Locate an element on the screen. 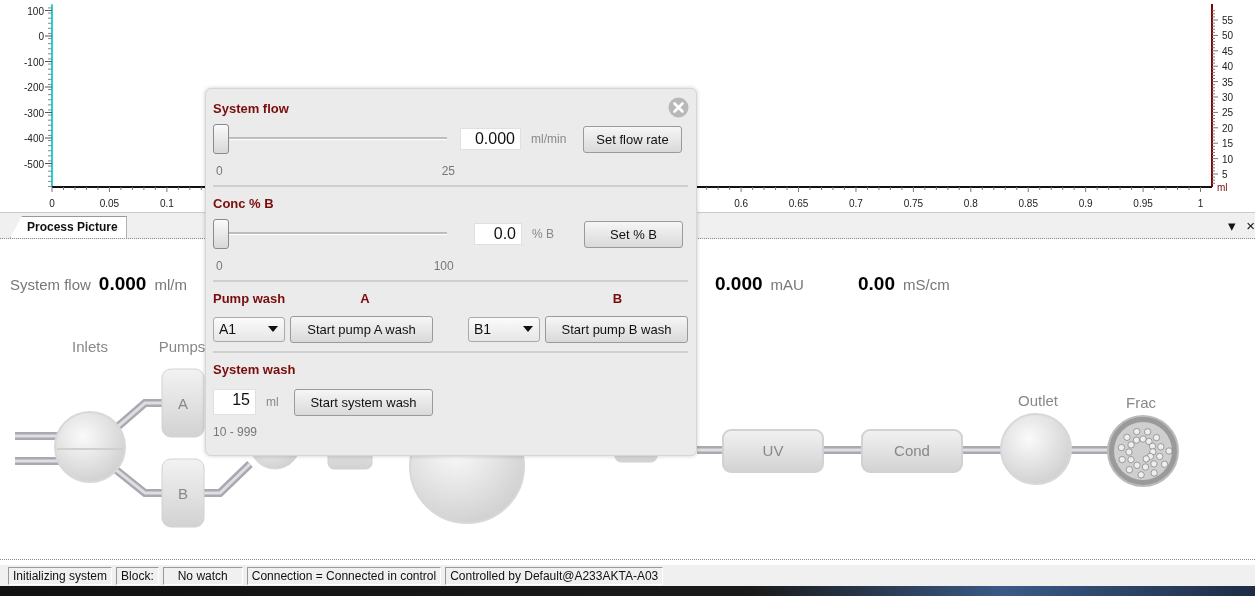 Image resolution: width=1255 pixels, height=596 pixels. component-label: Frac is located at coordinates (1141, 402).